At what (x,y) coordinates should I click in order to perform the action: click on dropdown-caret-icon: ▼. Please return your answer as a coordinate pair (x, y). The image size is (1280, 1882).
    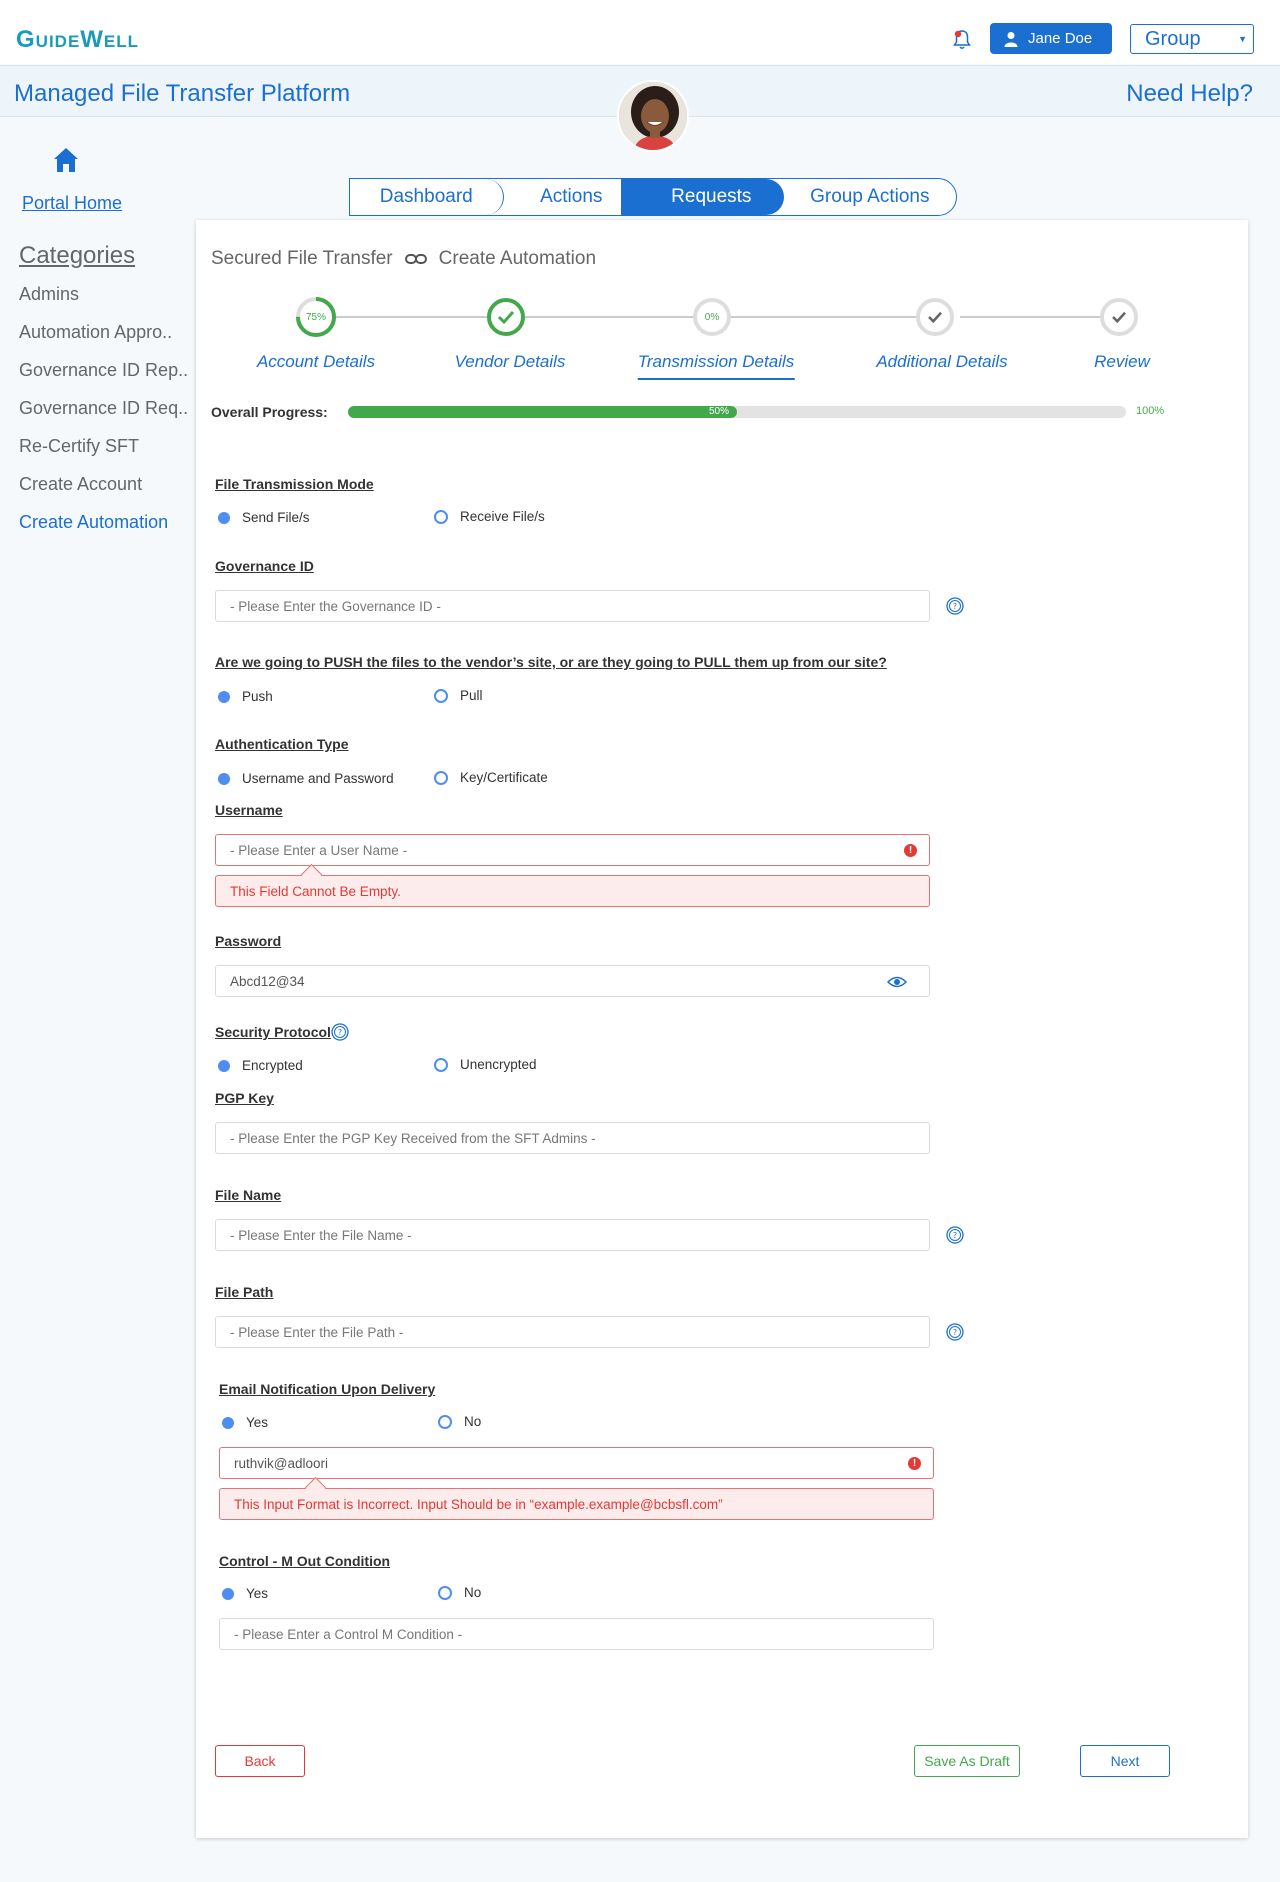
    Looking at the image, I should click on (1242, 39).